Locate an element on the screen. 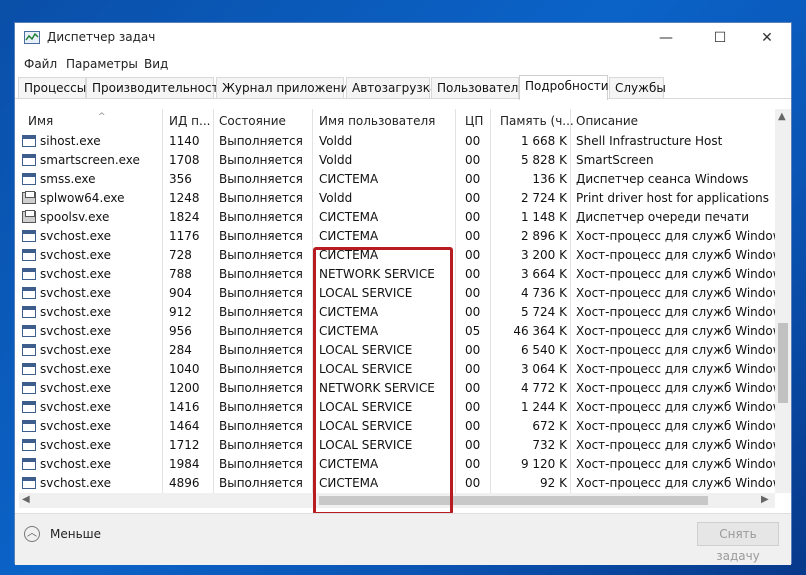  tab-services: Службы is located at coordinates (637, 87).